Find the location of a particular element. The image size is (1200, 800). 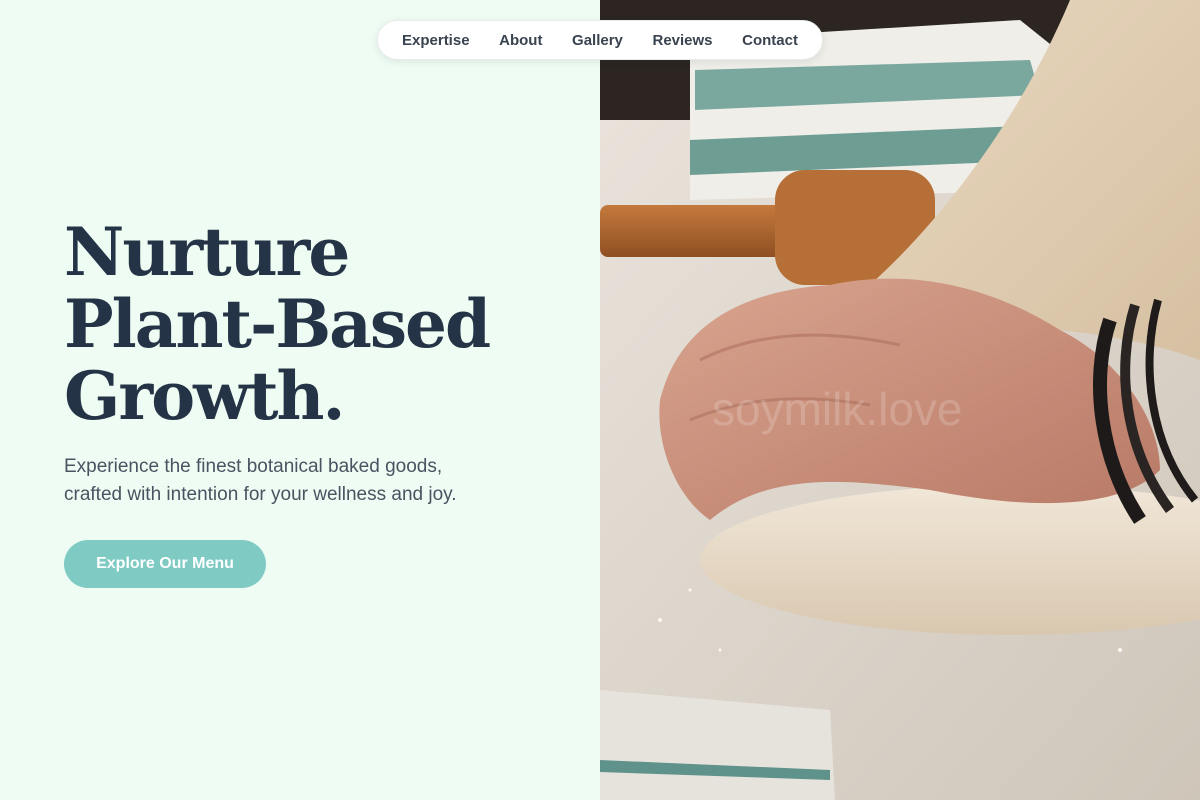

hero-title: Nurture Plant-Based Growth. is located at coordinates (324, 324).